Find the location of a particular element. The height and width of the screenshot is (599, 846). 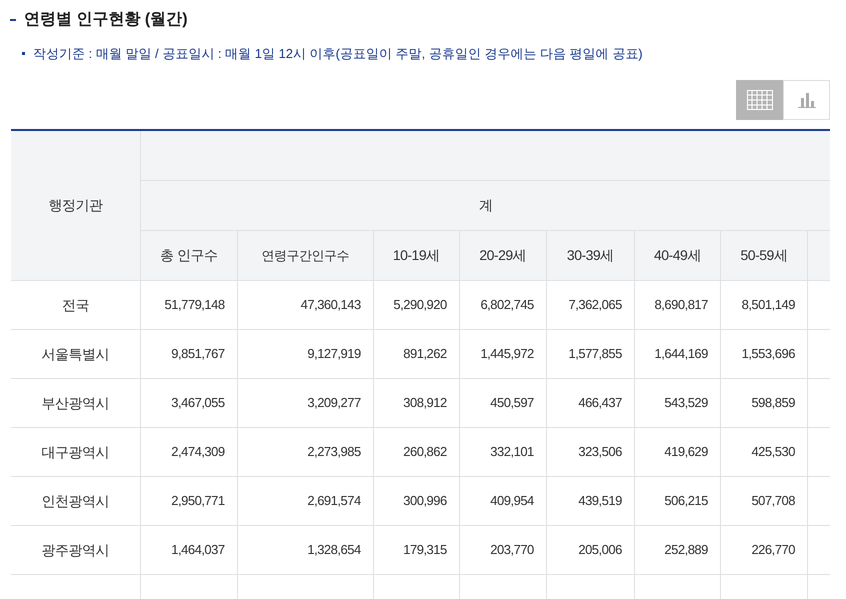

number-cell: 2,950,771 is located at coordinates (198, 500).